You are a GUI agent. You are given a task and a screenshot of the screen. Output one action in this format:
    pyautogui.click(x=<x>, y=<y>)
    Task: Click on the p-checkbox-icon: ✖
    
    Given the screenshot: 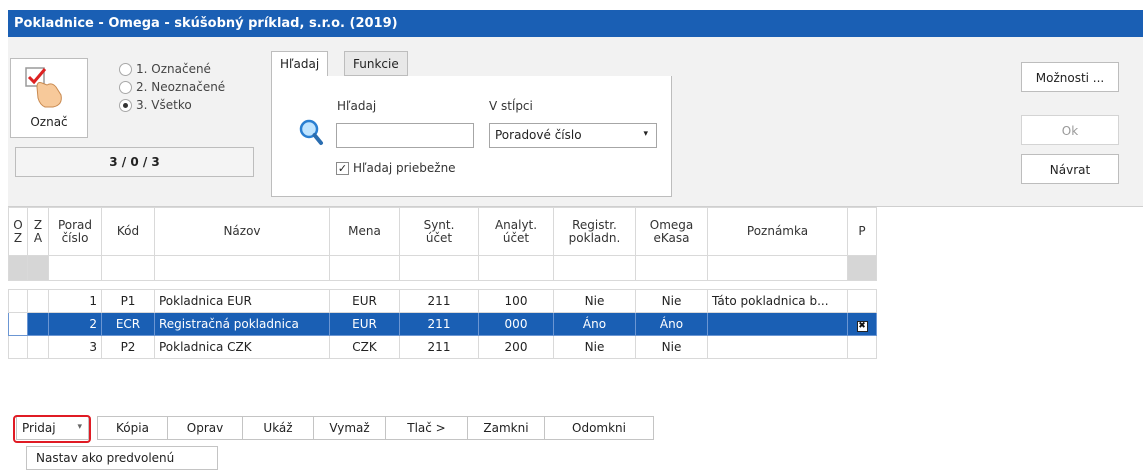 What is the action you would take?
    pyautogui.click(x=862, y=326)
    